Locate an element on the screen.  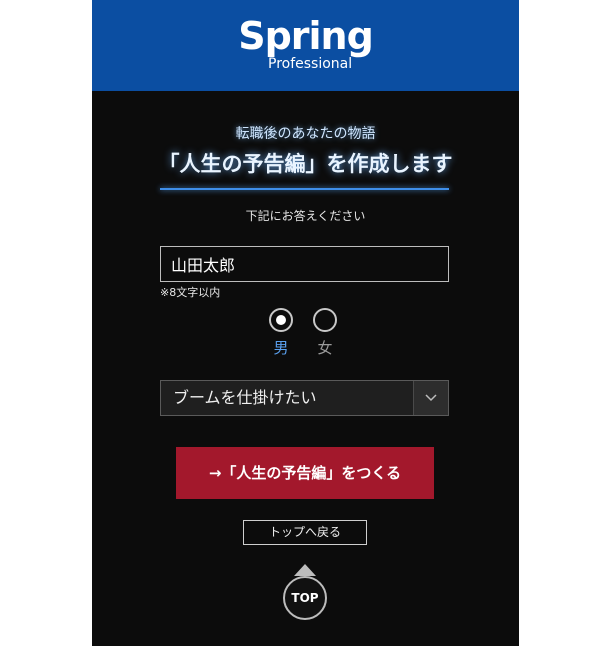
name-input is located at coordinates (304, 264).